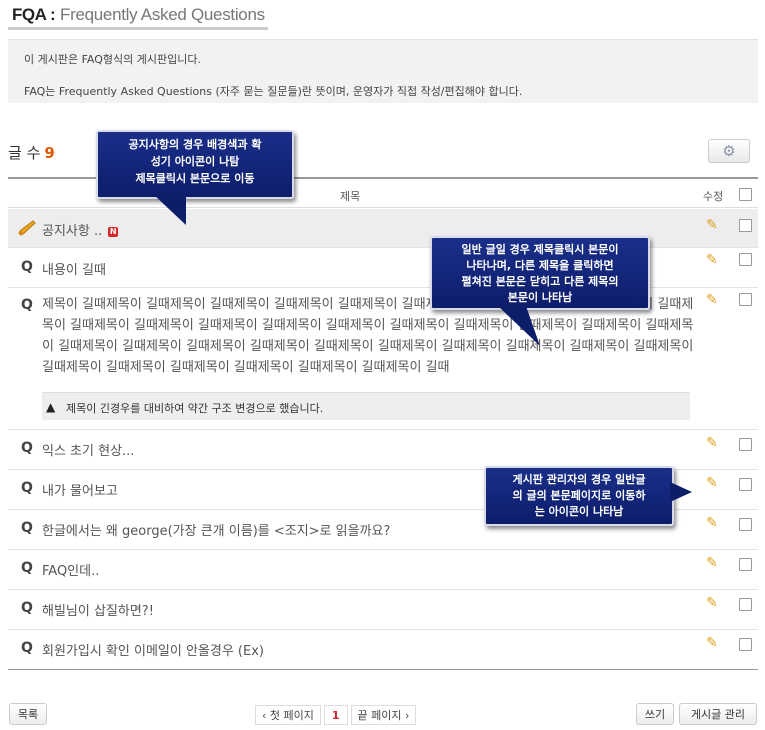  What do you see at coordinates (540, 249) in the screenshot?
I see `callout-line: 일반 글일 경우 제목클릭시 본문이` at bounding box center [540, 249].